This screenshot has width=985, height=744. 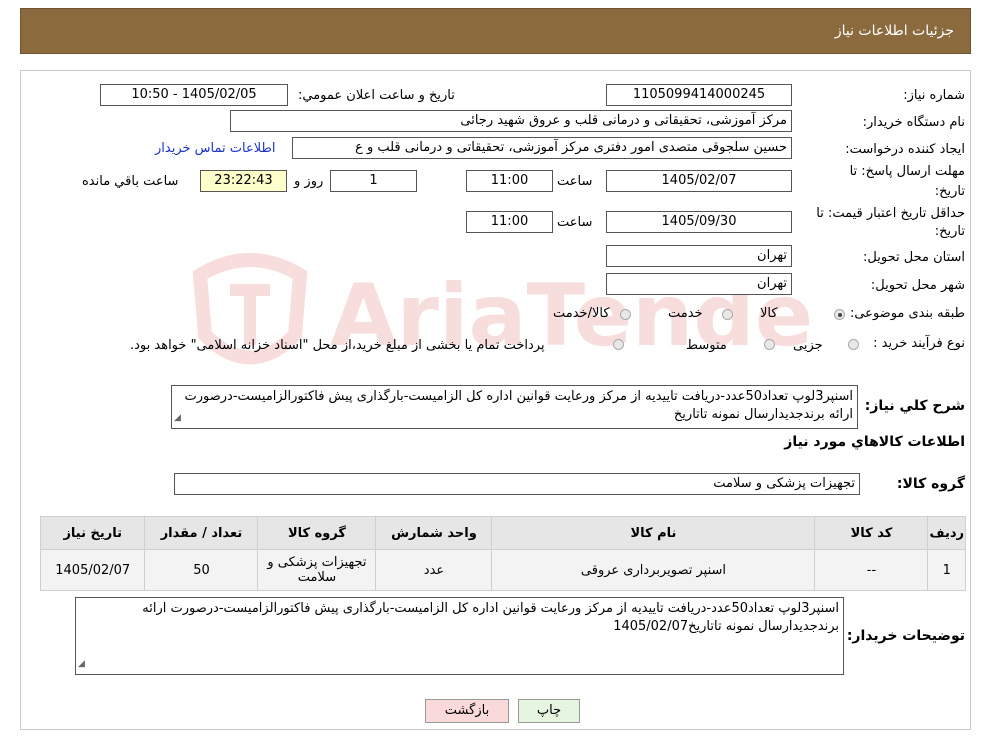 What do you see at coordinates (894, 31) in the screenshot?
I see `page-title: جزئیات اطلاعات نیاز` at bounding box center [894, 31].